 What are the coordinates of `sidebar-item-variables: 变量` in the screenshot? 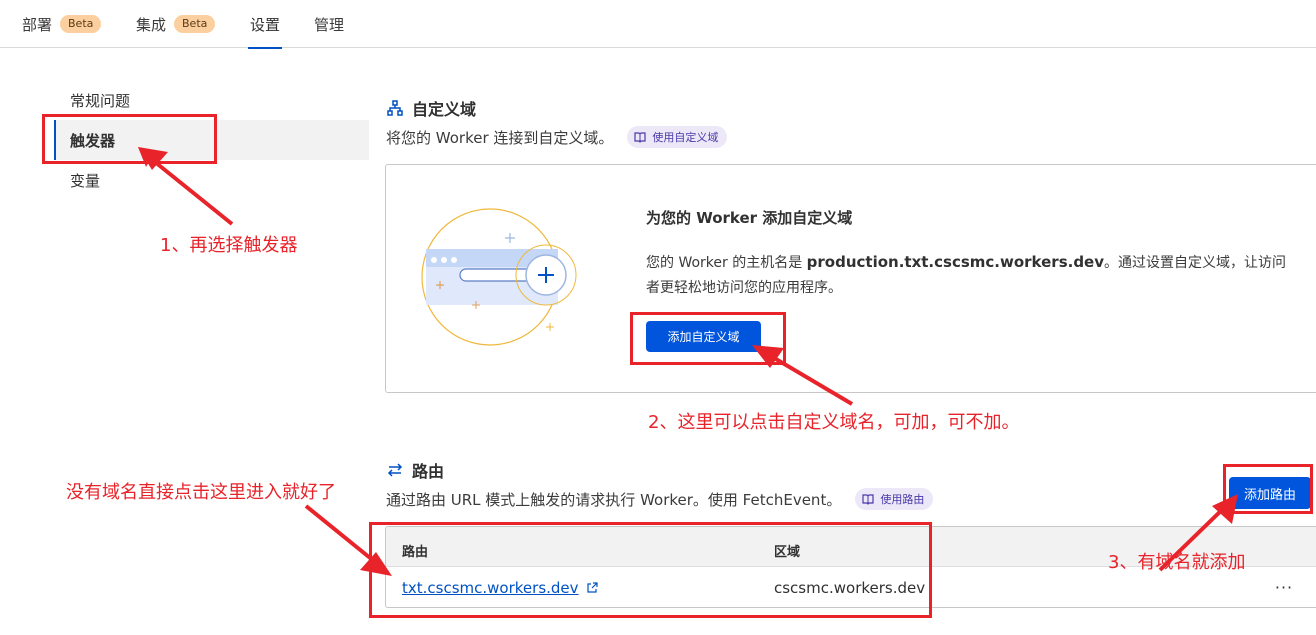 It's located at (211, 180).